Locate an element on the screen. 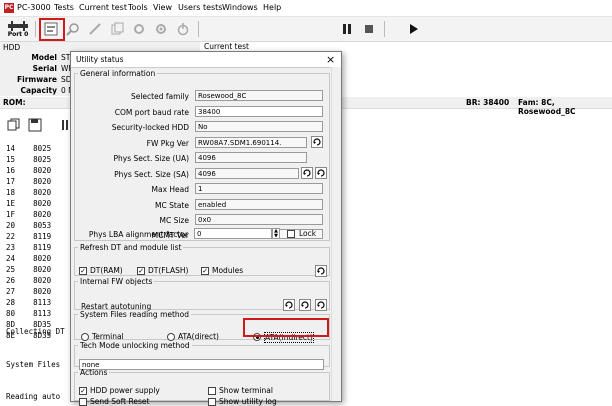  highlight-box-ata-indirect is located at coordinates (286, 327).